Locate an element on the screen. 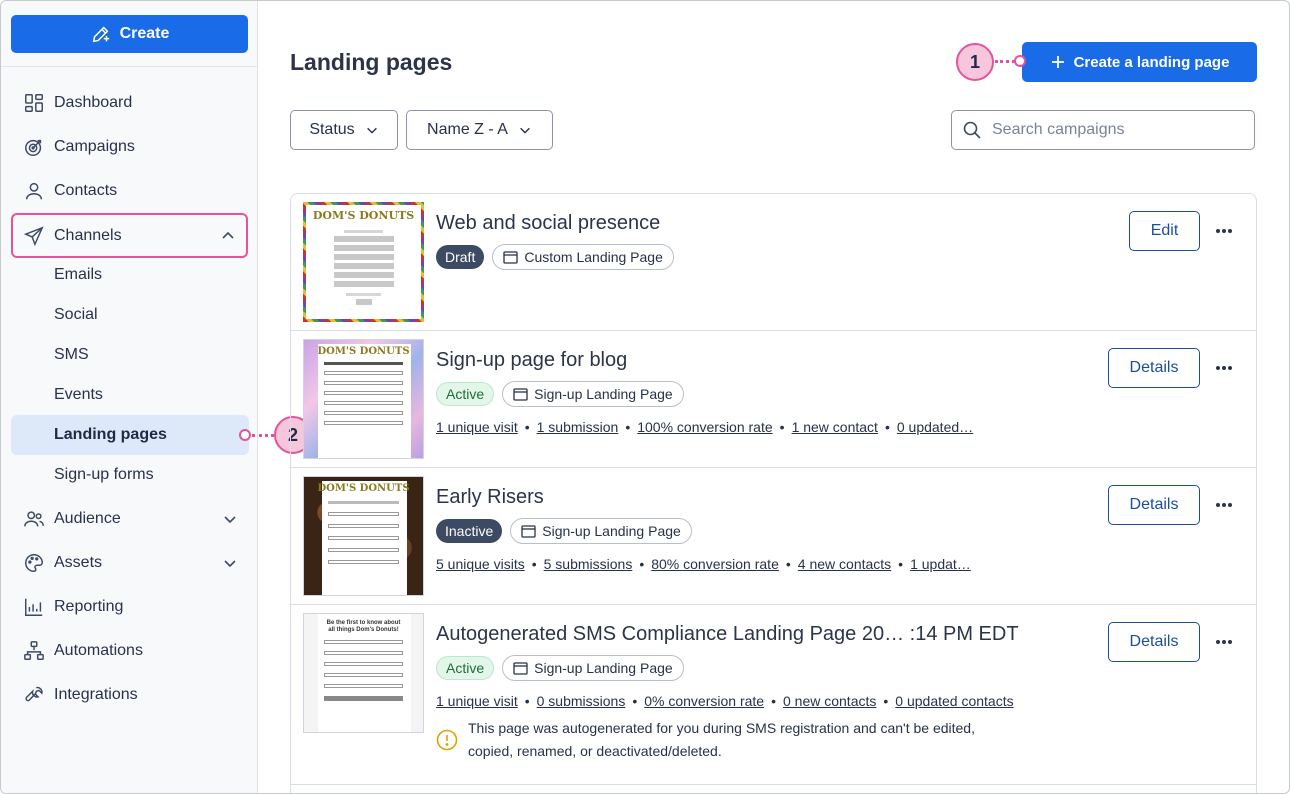  stat-submissions: 0 submissions is located at coordinates (581, 701).